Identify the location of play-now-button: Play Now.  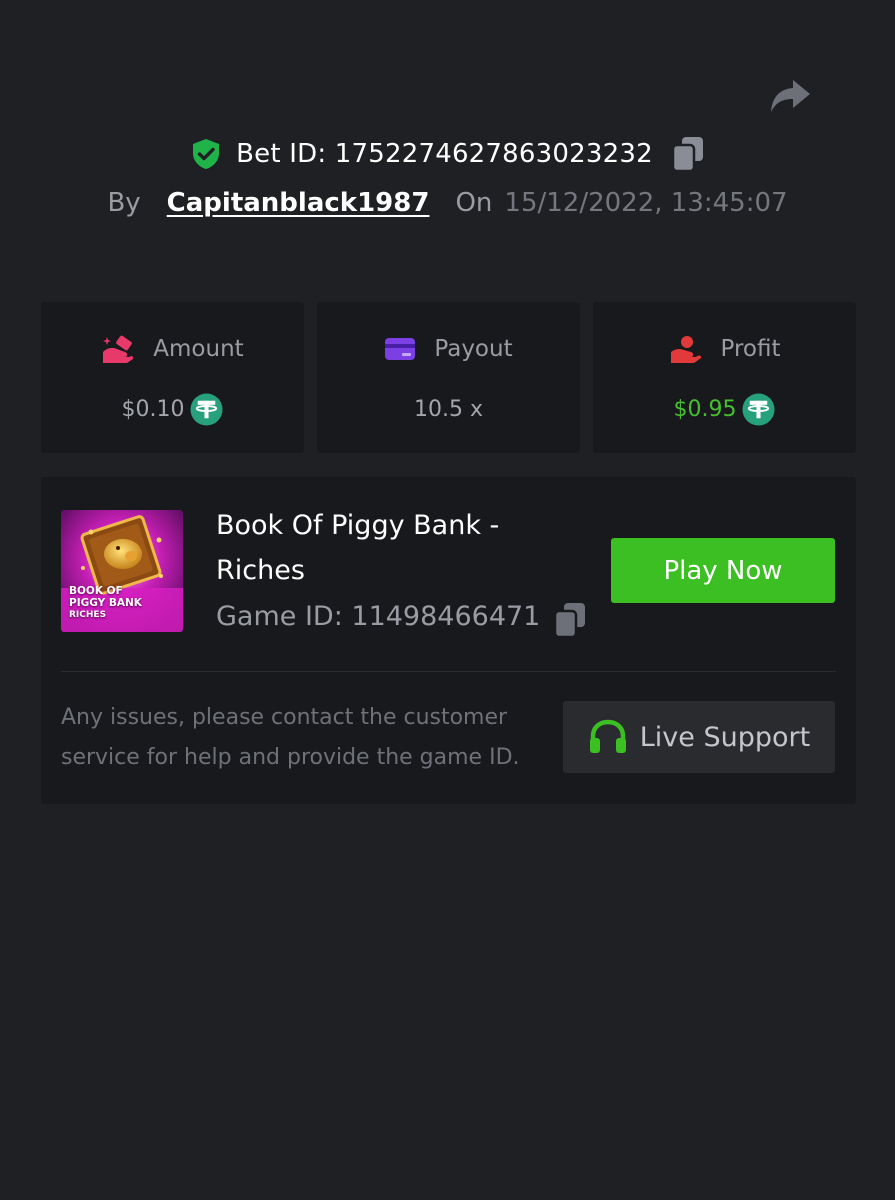
(723, 570).